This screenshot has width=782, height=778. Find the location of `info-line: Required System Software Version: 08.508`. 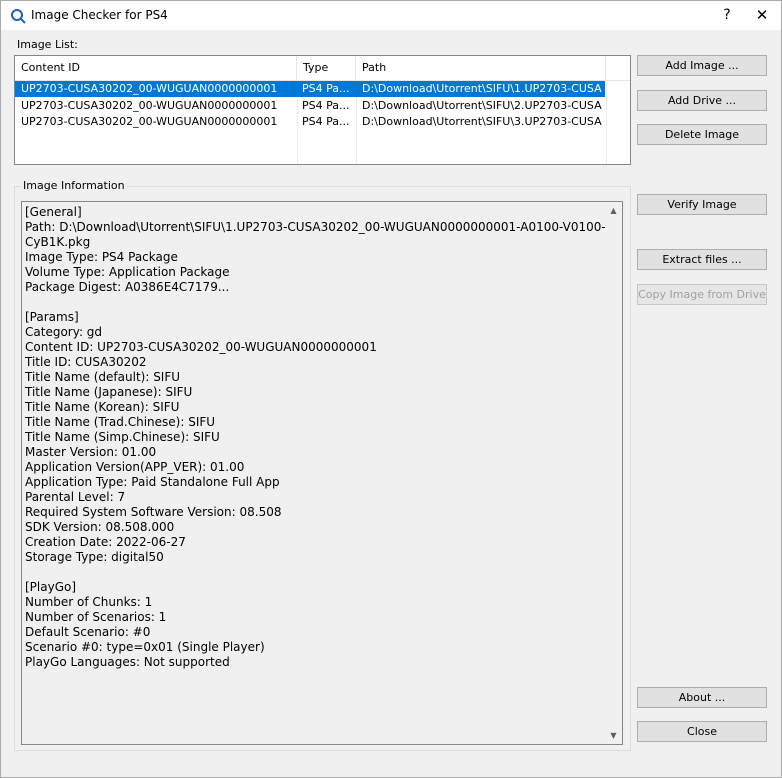

info-line: Required System Software Version: 08.508 is located at coordinates (153, 512).